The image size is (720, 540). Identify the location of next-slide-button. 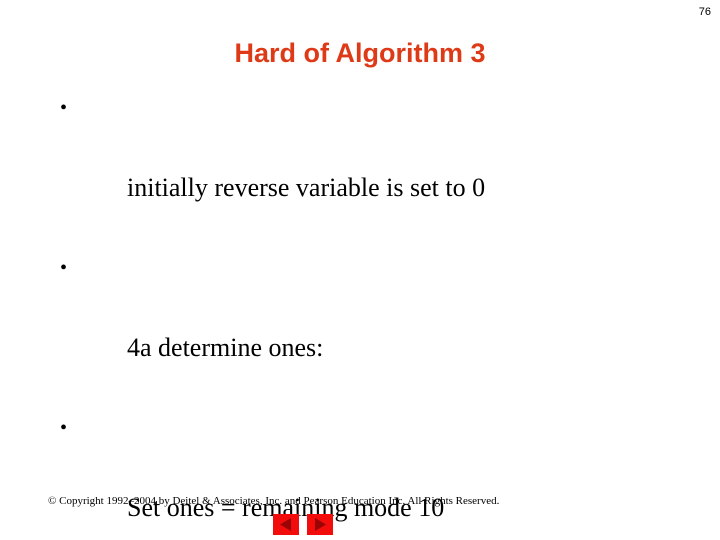
(320, 524).